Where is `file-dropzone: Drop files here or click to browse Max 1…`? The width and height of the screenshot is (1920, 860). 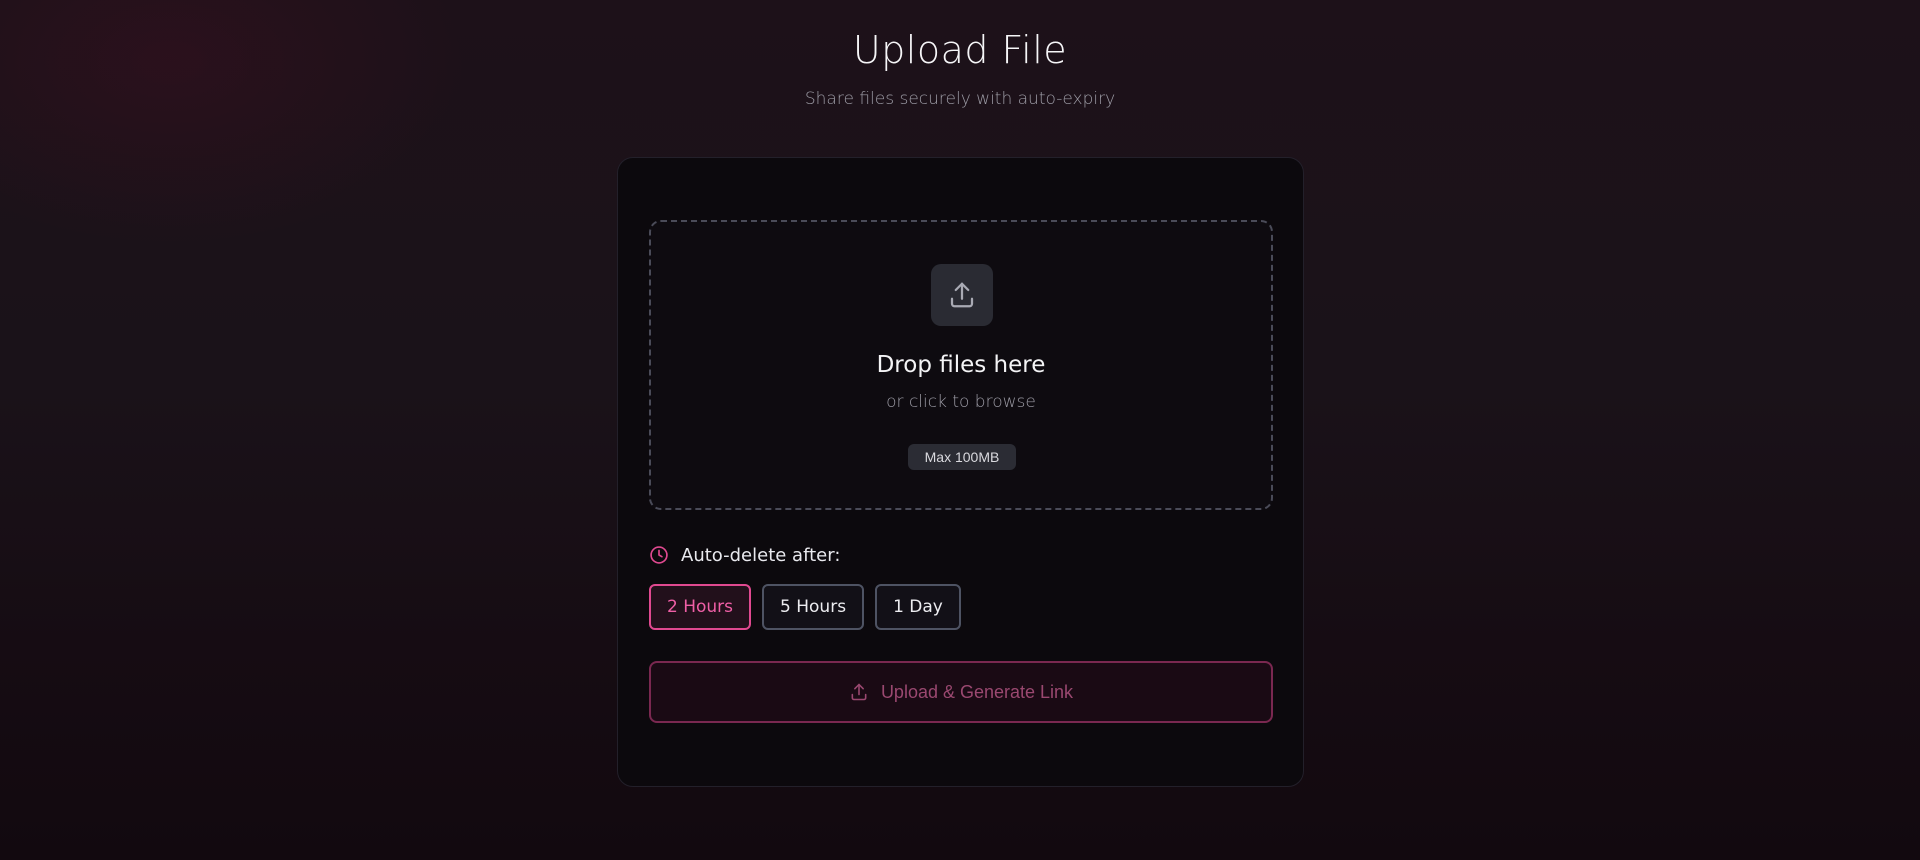
file-dropzone: Drop files here or click to browse Max 1… is located at coordinates (961, 365).